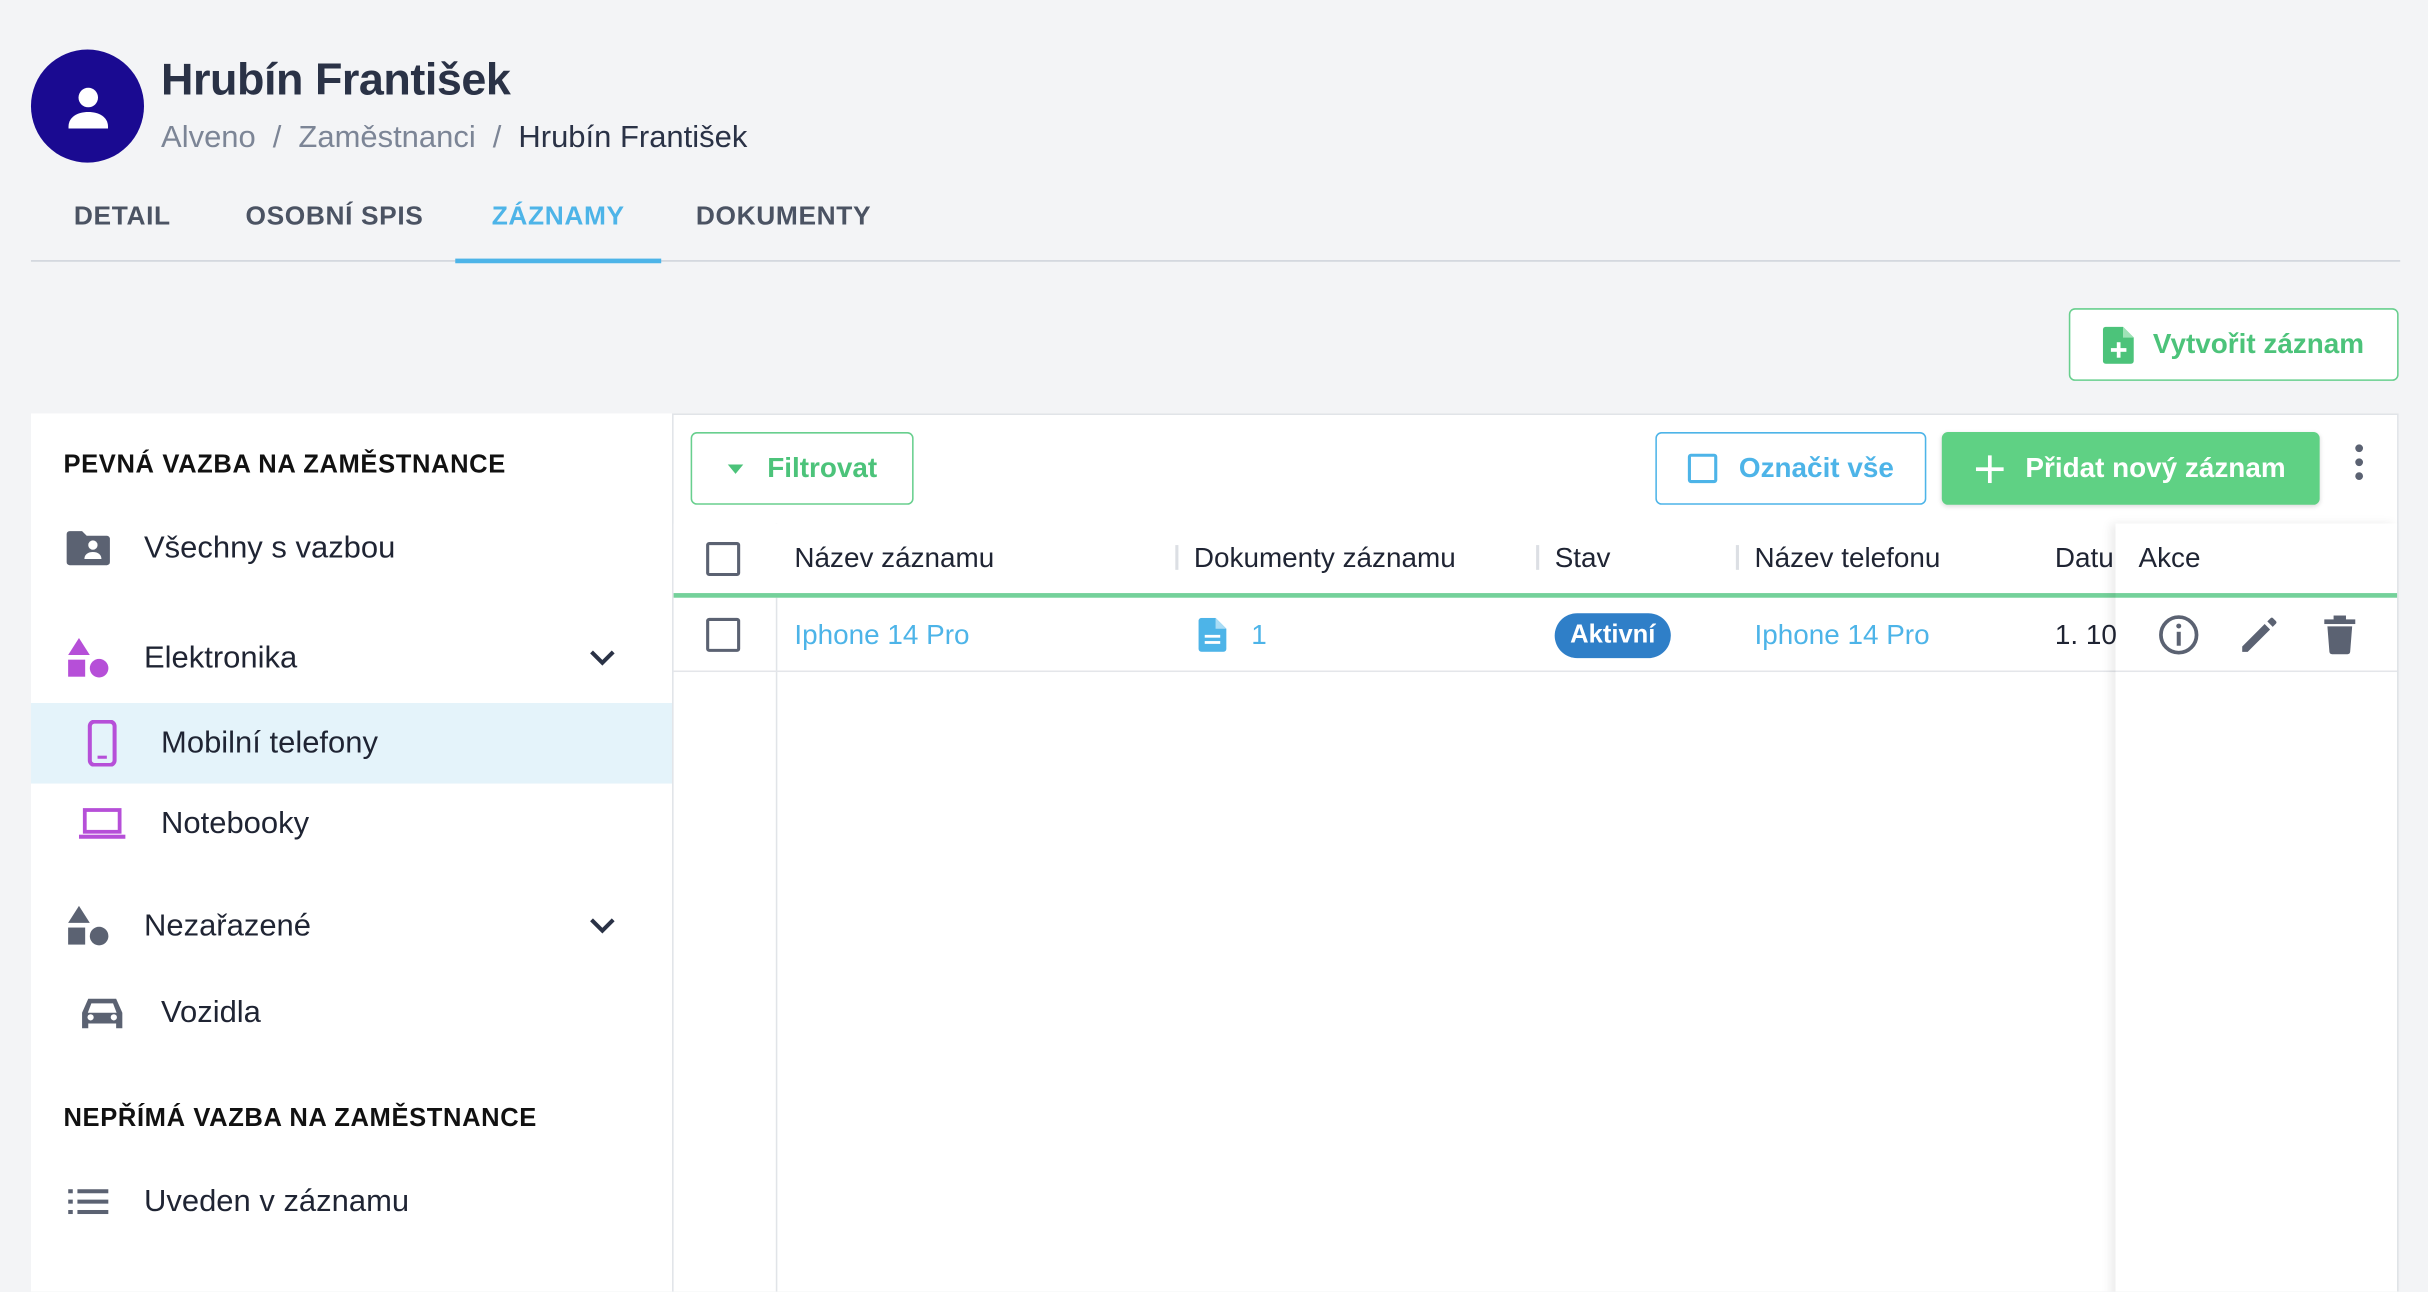  What do you see at coordinates (1702, 468) in the screenshot?
I see `checkbox-icon` at bounding box center [1702, 468].